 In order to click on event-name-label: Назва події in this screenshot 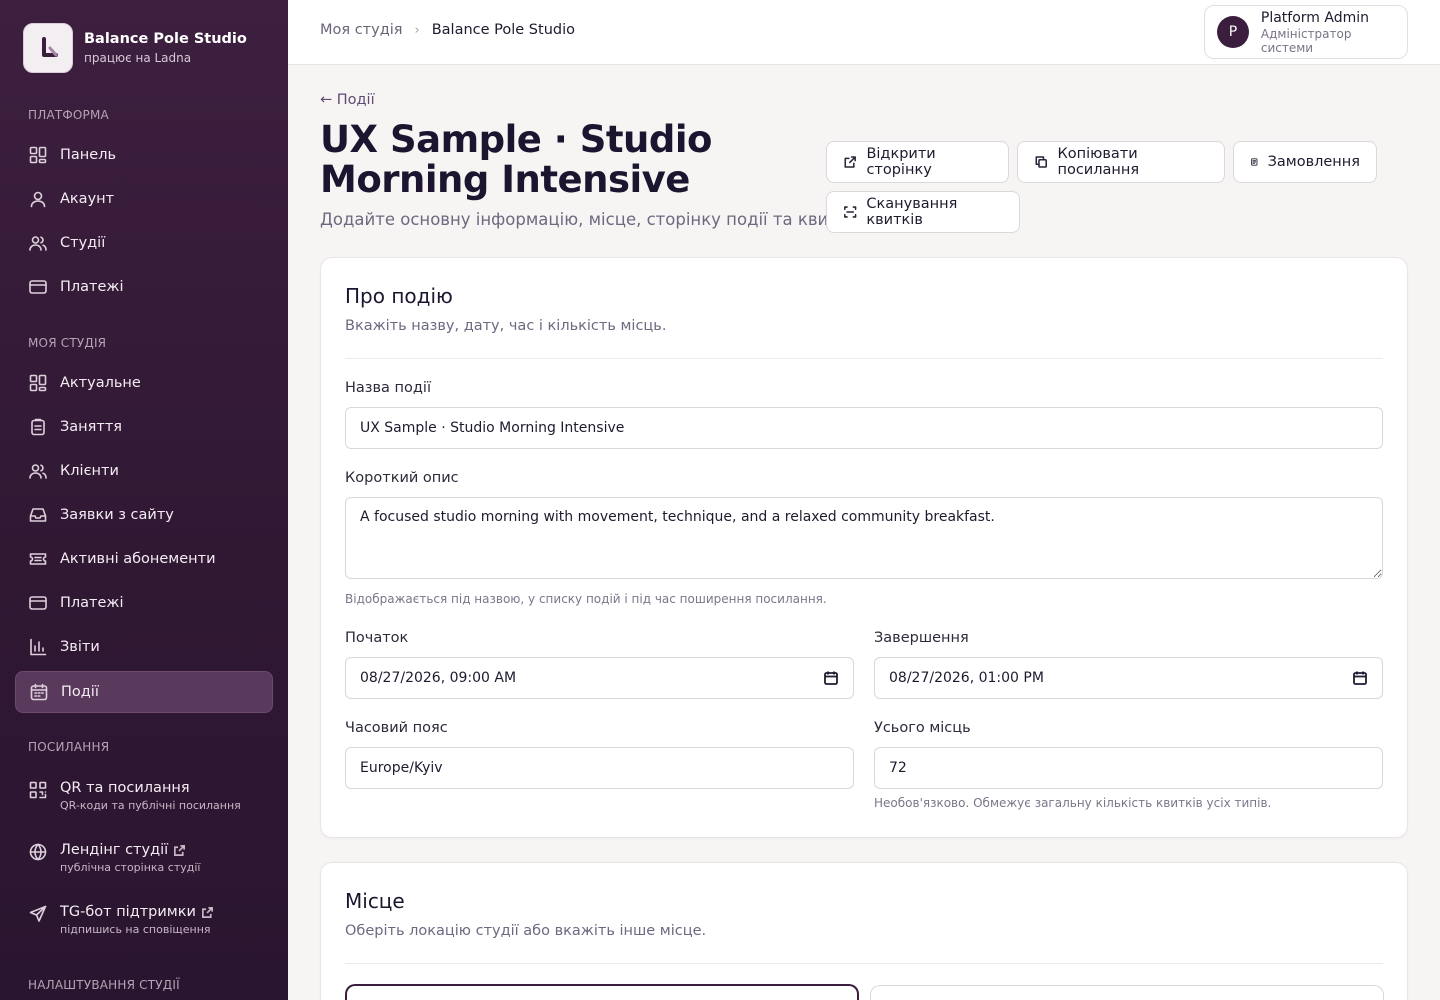, I will do `click(388, 388)`.